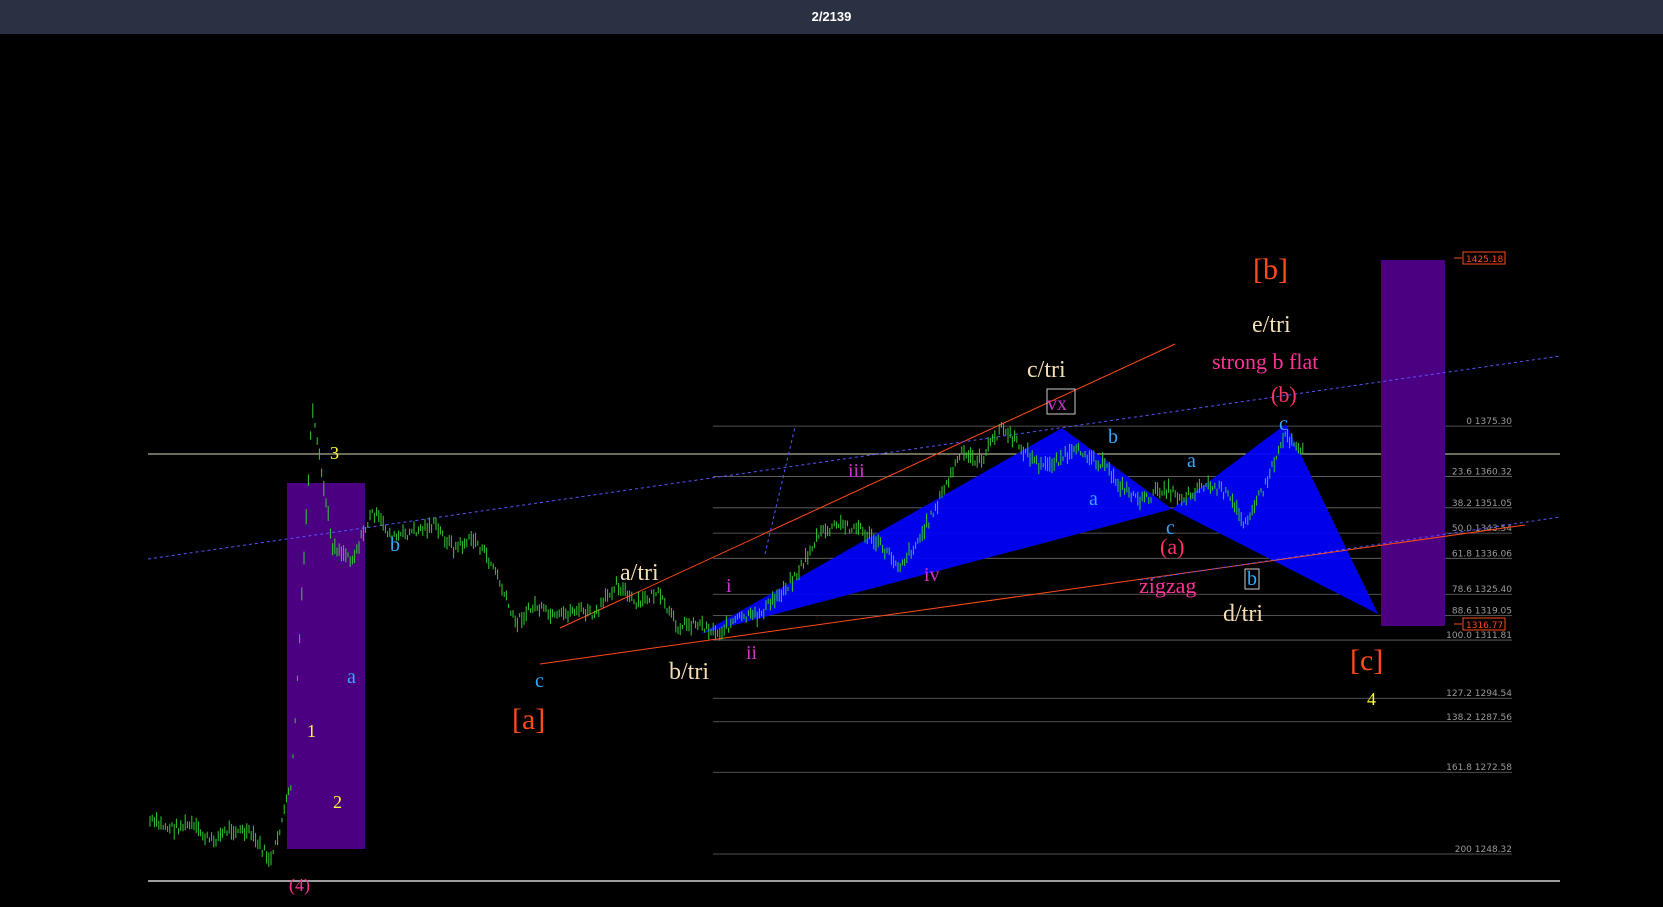  I want to click on fib-label: 200 1248.32, so click(1483, 850).